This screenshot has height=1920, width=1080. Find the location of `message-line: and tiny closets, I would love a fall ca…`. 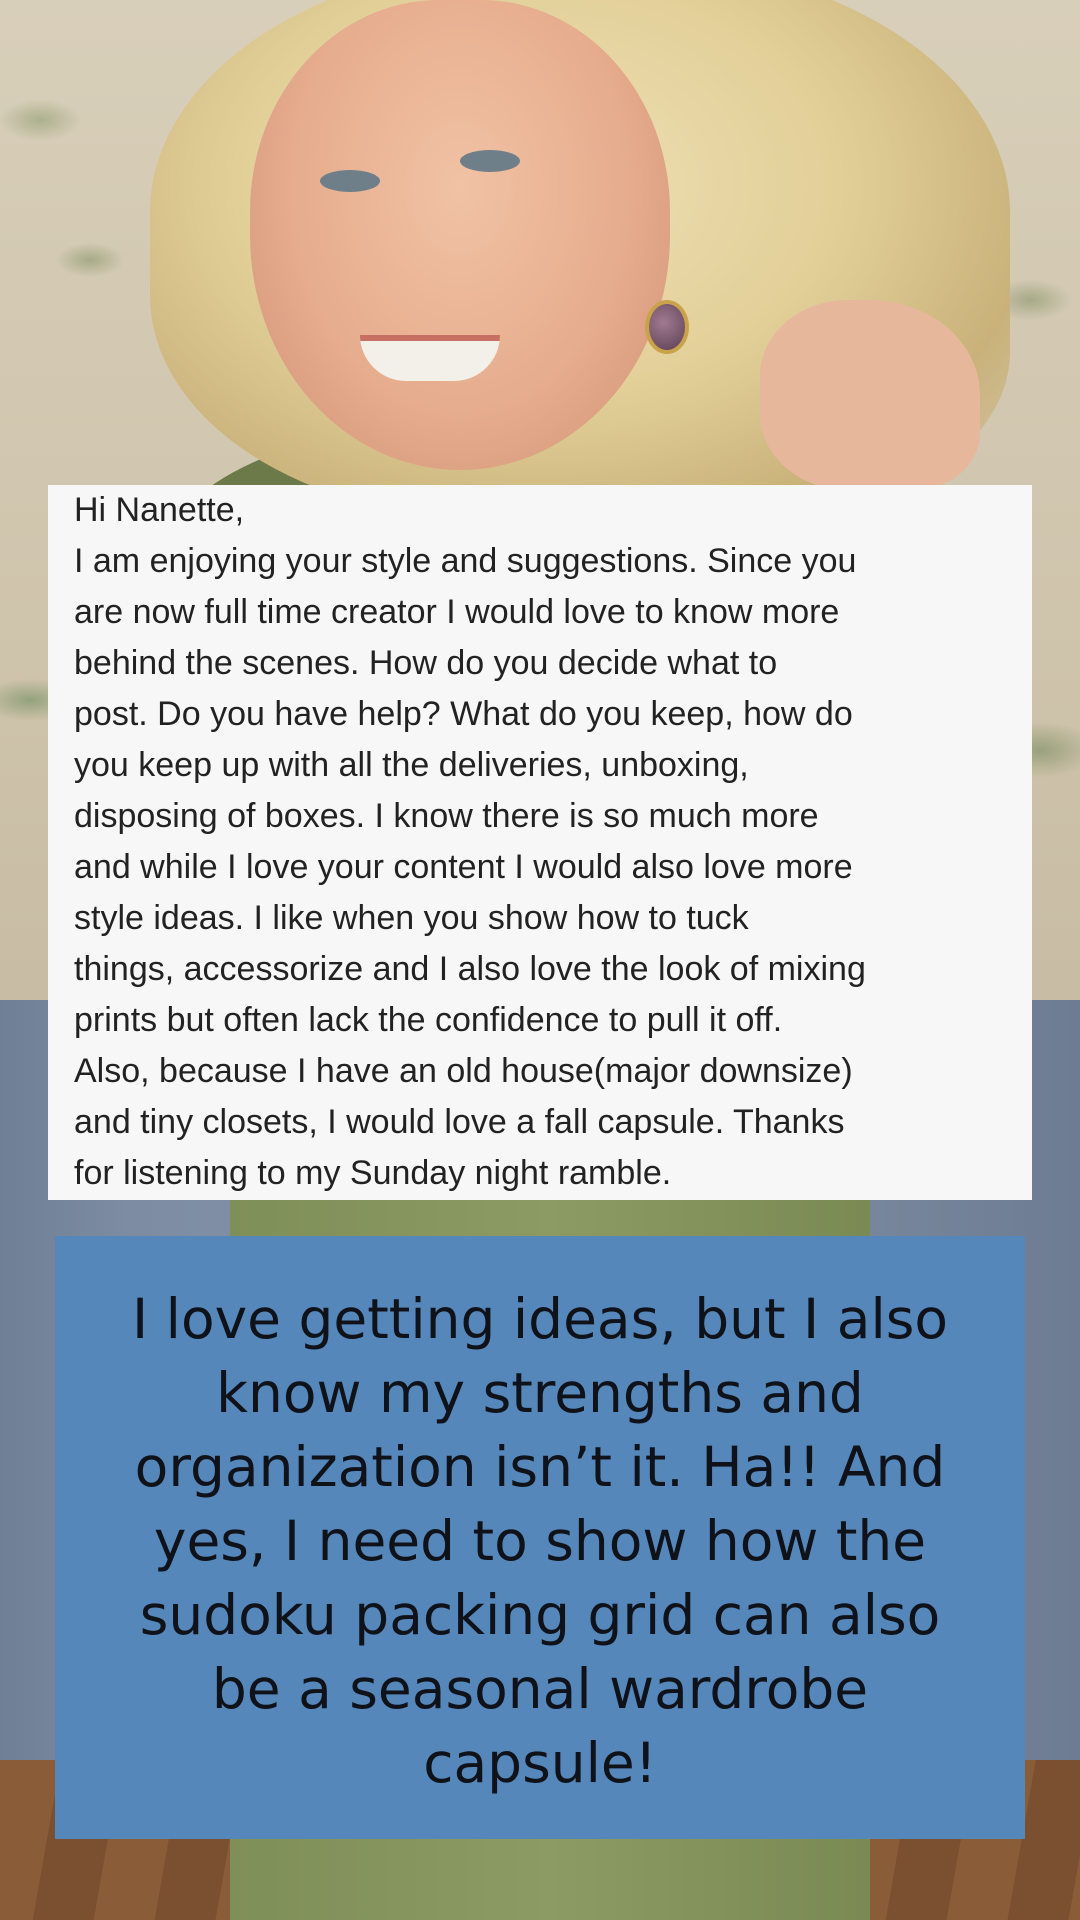

message-line: and tiny closets, I would love a fall ca… is located at coordinates (459, 1122).